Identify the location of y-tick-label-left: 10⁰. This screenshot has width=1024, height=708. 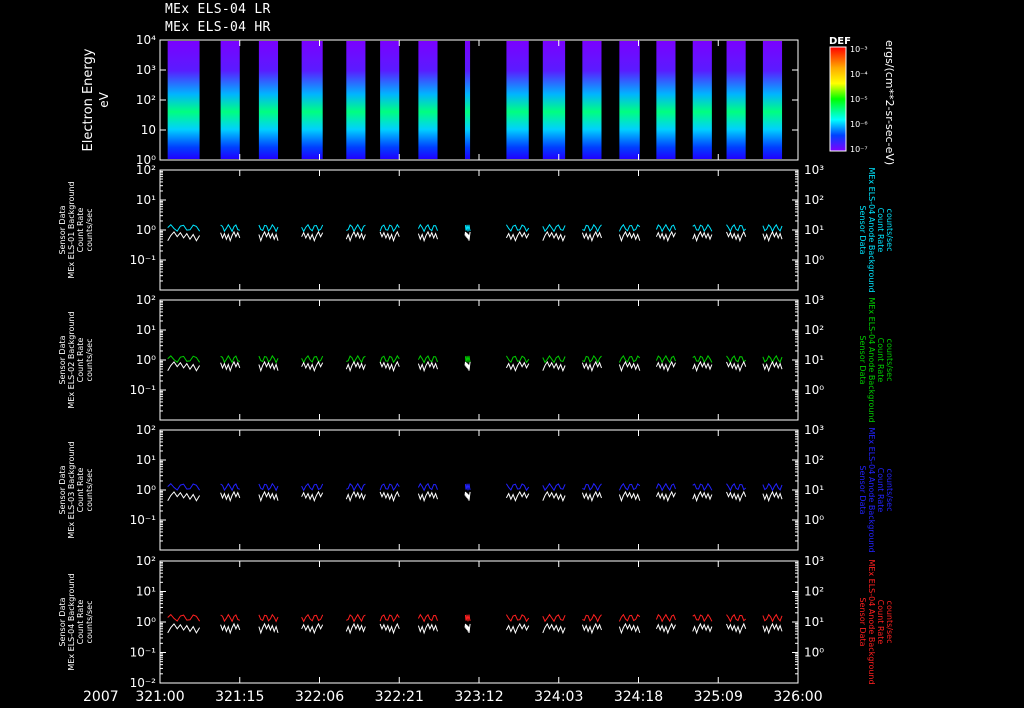
(146, 360).